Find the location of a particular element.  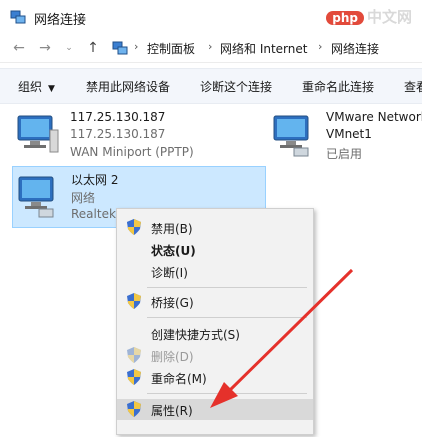

arrow-shaft is located at coordinates (290, 331).